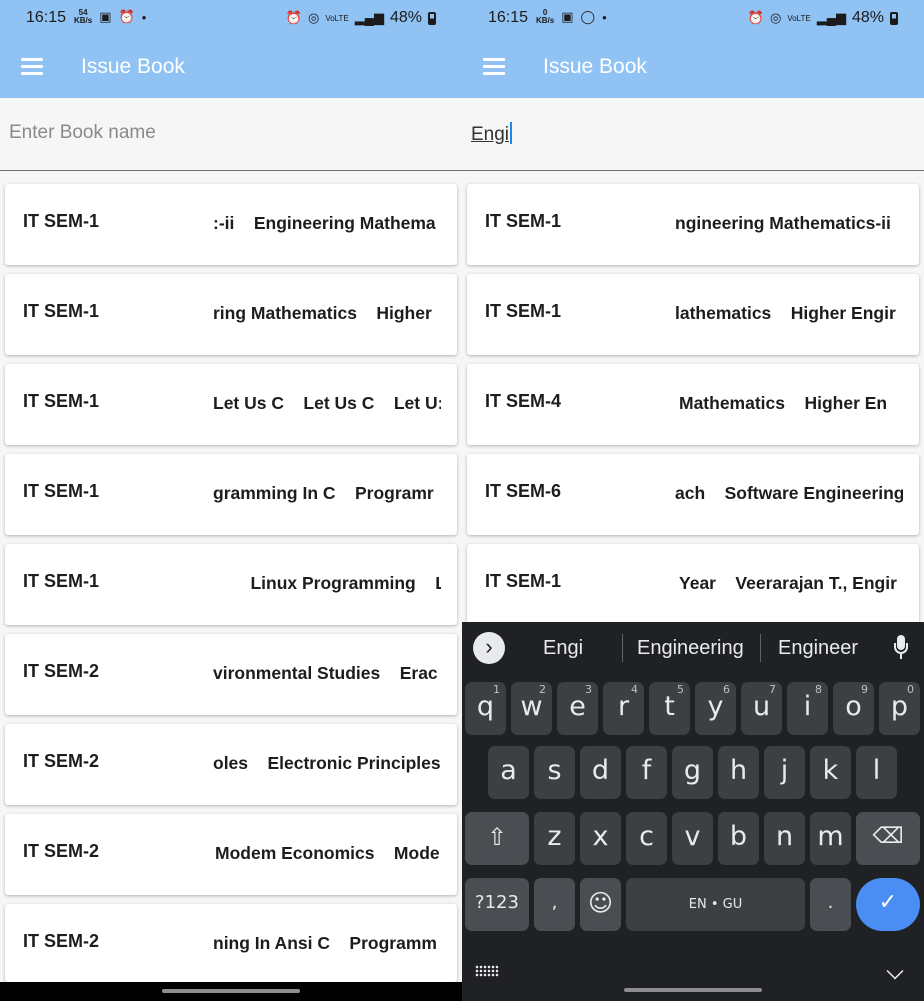 This screenshot has height=1001, width=924. Describe the element at coordinates (327, 853) in the screenshot. I see `book-titles-scroll: Modem Economics Mode` at that location.